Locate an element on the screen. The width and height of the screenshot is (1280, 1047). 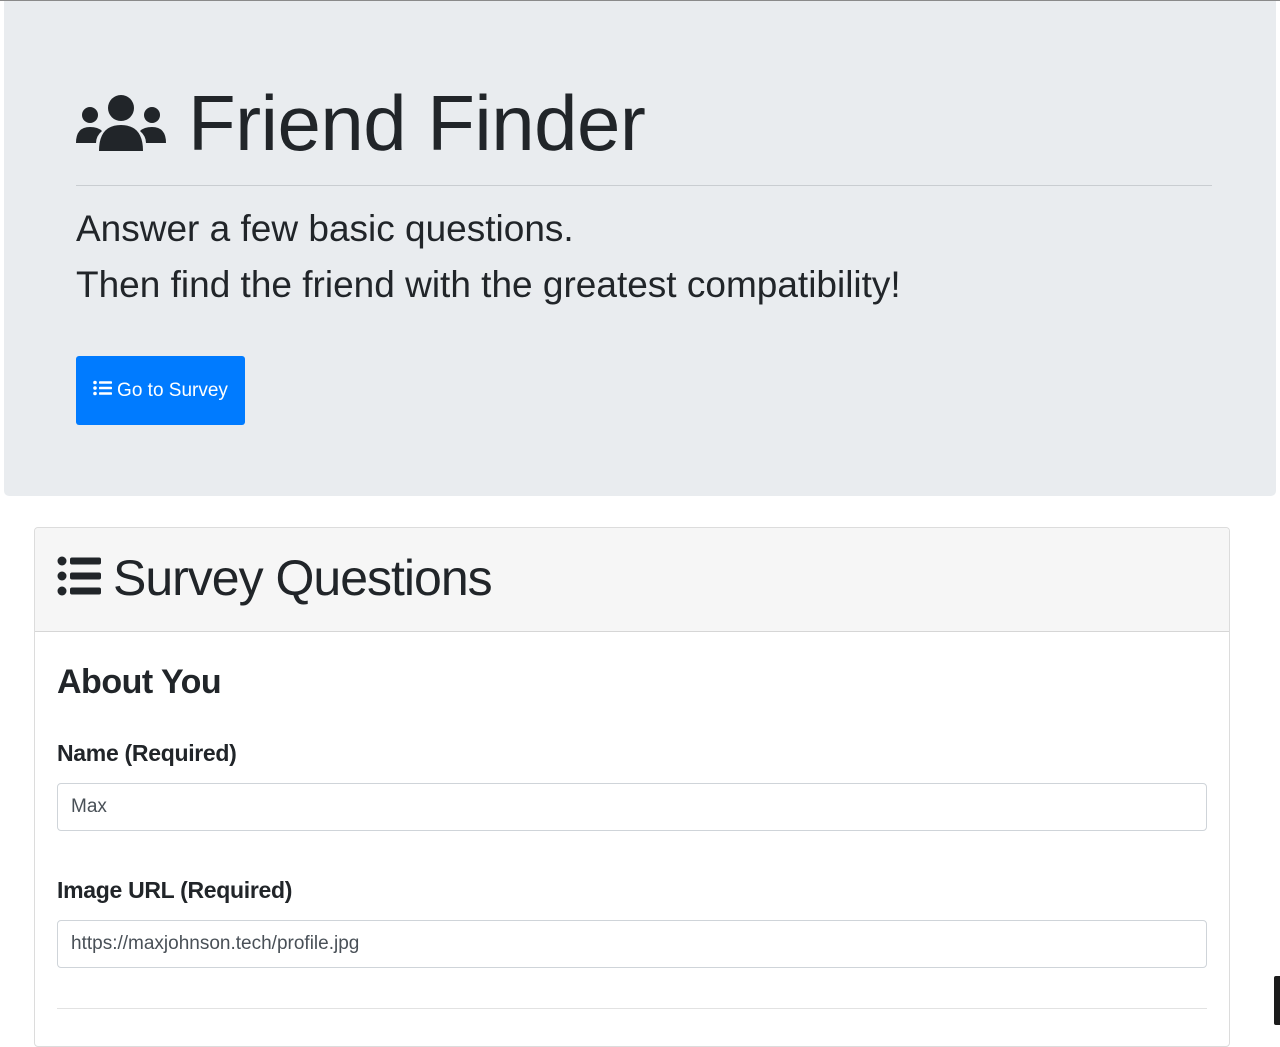
image-url-label: Image URL (Required) is located at coordinates (175, 890).